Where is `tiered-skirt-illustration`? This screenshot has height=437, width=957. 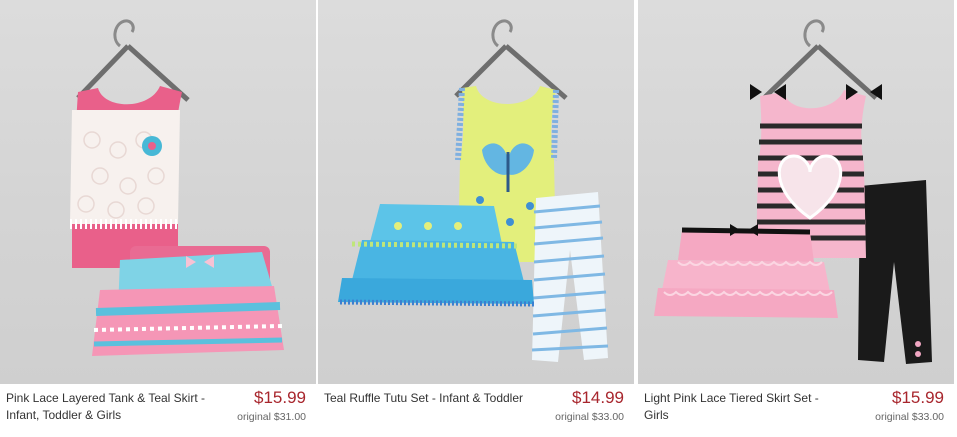
tiered-skirt-illustration is located at coordinates (746, 271).